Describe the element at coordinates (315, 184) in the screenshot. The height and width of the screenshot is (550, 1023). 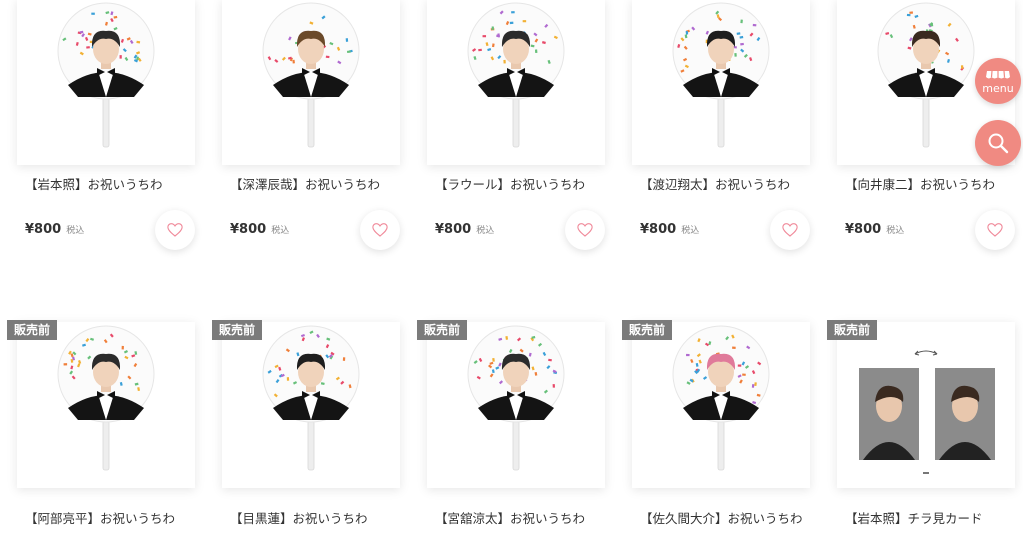
I see `product-name: 【深澤辰哉】お祝いうちわ` at that location.